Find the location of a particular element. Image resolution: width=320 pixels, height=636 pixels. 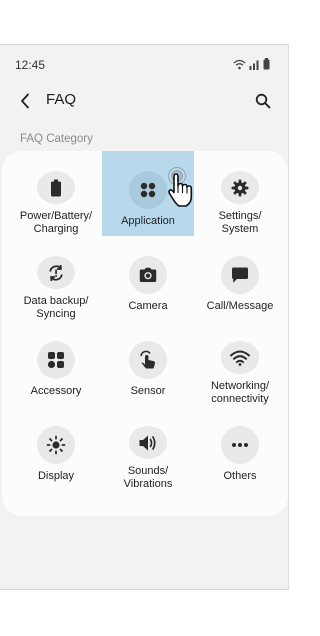

camera-icon is located at coordinates (148, 274).